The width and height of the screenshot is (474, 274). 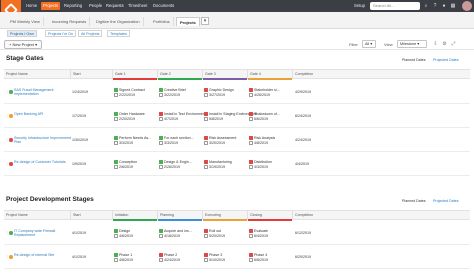 What do you see at coordinates (467, 6) in the screenshot?
I see `avatar` at bounding box center [467, 6].